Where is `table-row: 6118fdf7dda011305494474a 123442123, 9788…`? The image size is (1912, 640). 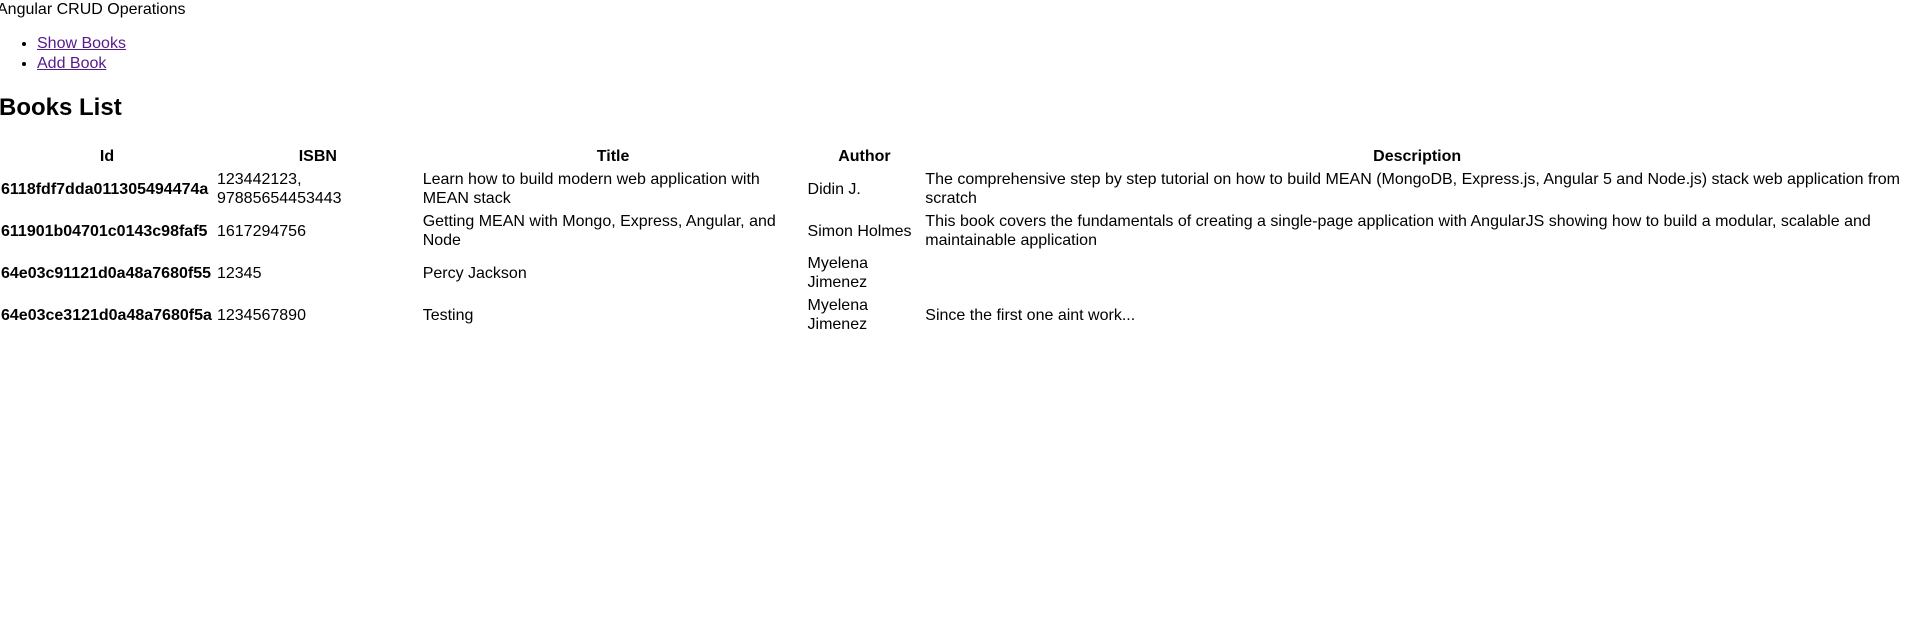 table-row: 6118fdf7dda011305494474a 123442123, 9788… is located at coordinates (955, 189).